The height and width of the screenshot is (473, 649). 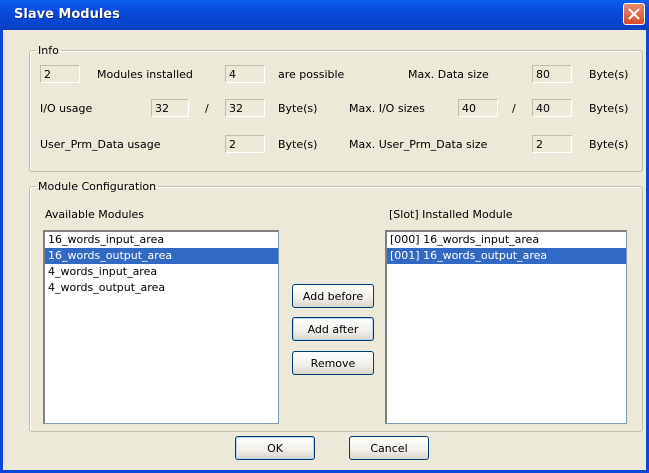 I want to click on close-button, so click(x=634, y=14).